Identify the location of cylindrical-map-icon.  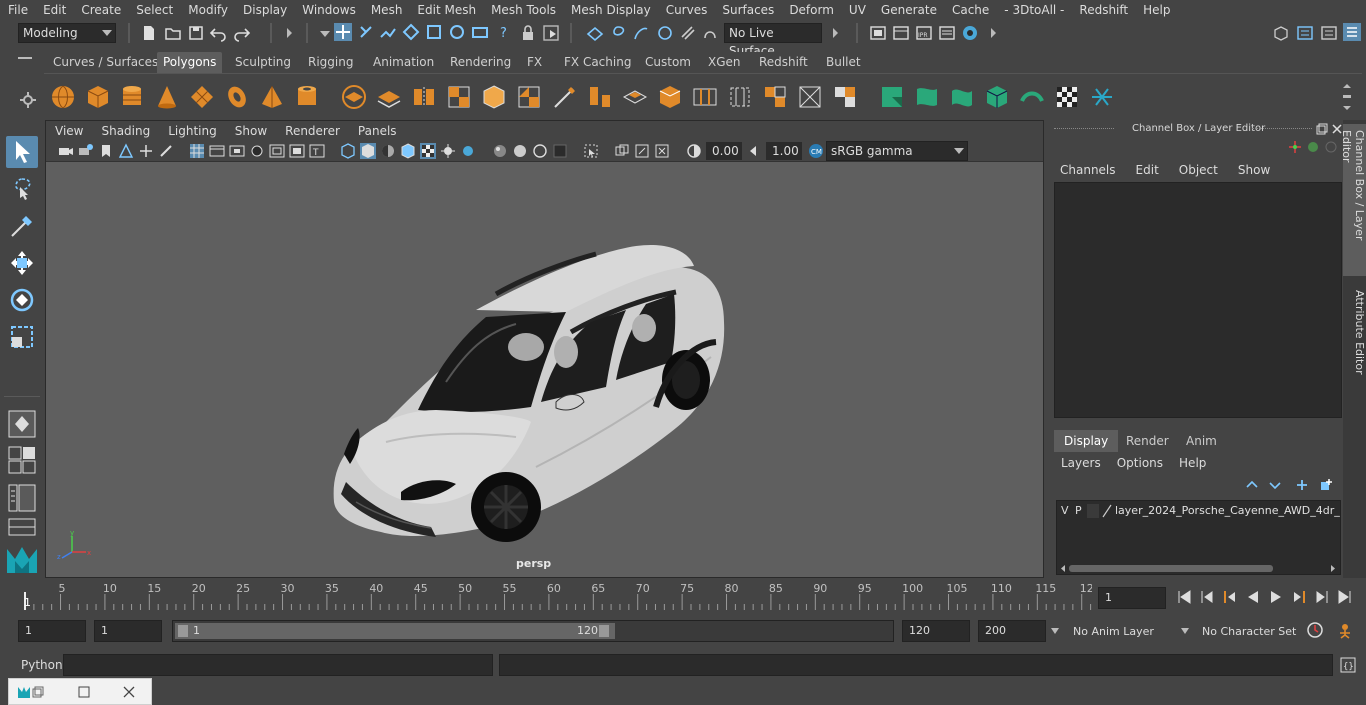
(962, 97).